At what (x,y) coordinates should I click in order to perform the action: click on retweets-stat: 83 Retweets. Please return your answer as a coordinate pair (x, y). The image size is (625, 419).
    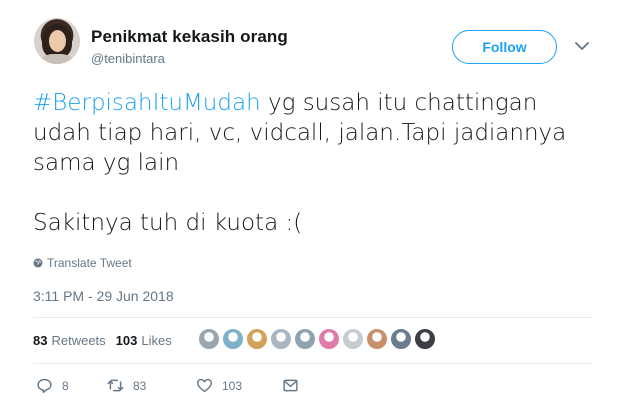
    Looking at the image, I should click on (69, 340).